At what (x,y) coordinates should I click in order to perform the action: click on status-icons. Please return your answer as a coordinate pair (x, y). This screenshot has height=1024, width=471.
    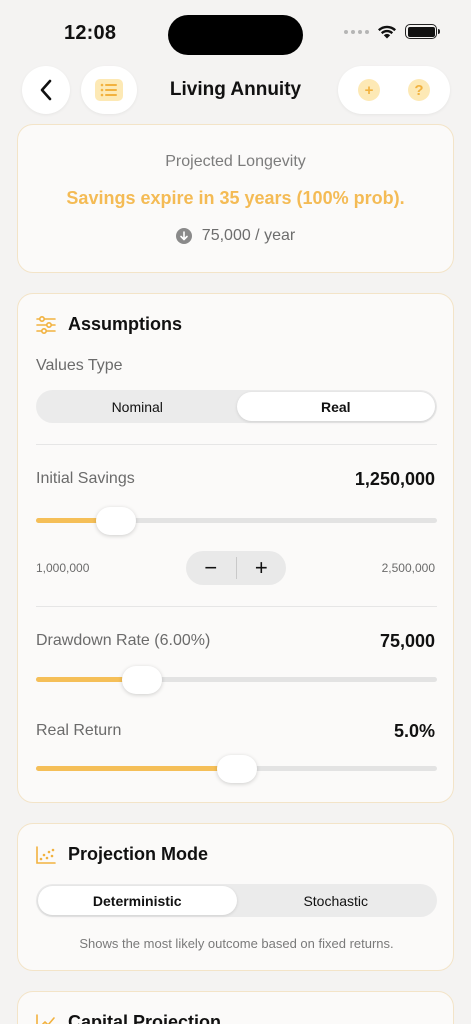
    Looking at the image, I should click on (392, 31).